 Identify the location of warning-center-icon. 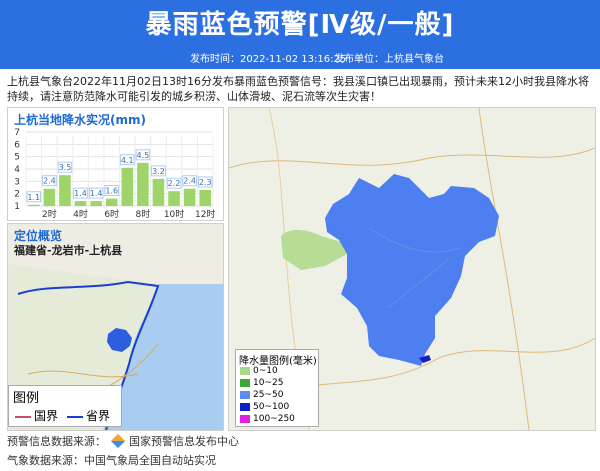
(117, 441).